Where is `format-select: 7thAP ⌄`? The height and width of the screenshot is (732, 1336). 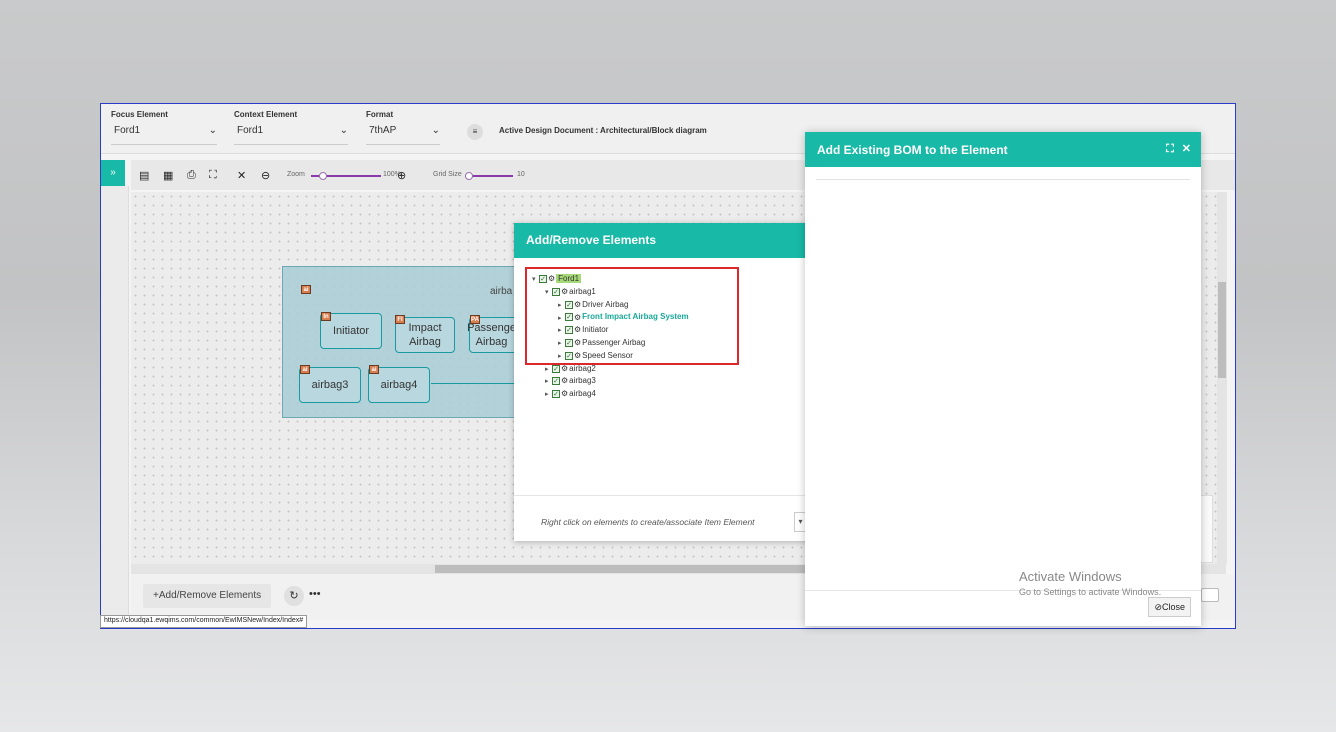
format-select: 7thAP ⌄ is located at coordinates (403, 135).